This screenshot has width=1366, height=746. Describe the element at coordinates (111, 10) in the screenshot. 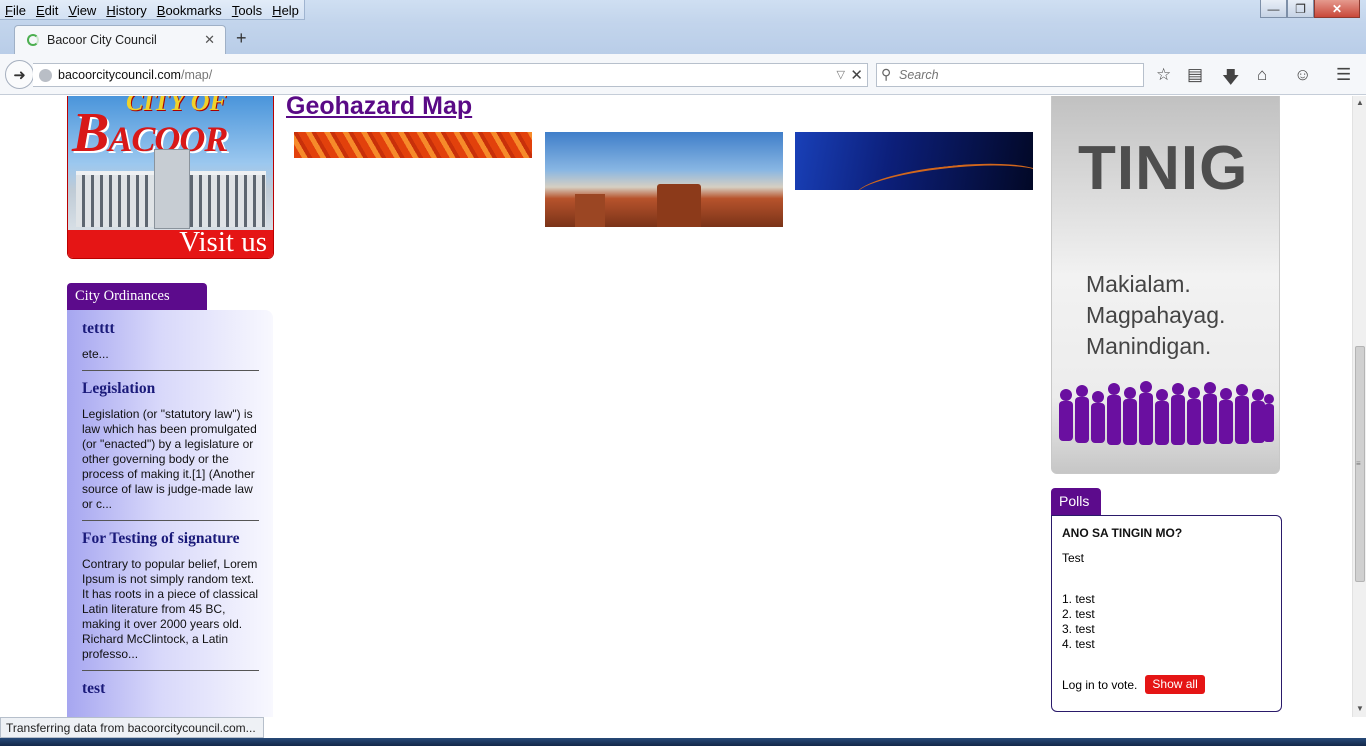

I see `menu-history-accel: H` at that location.